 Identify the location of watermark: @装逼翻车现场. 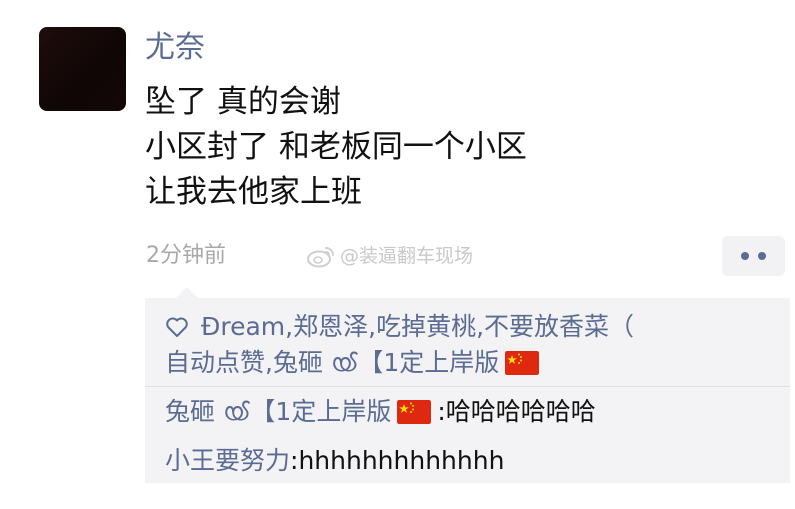
(389, 256).